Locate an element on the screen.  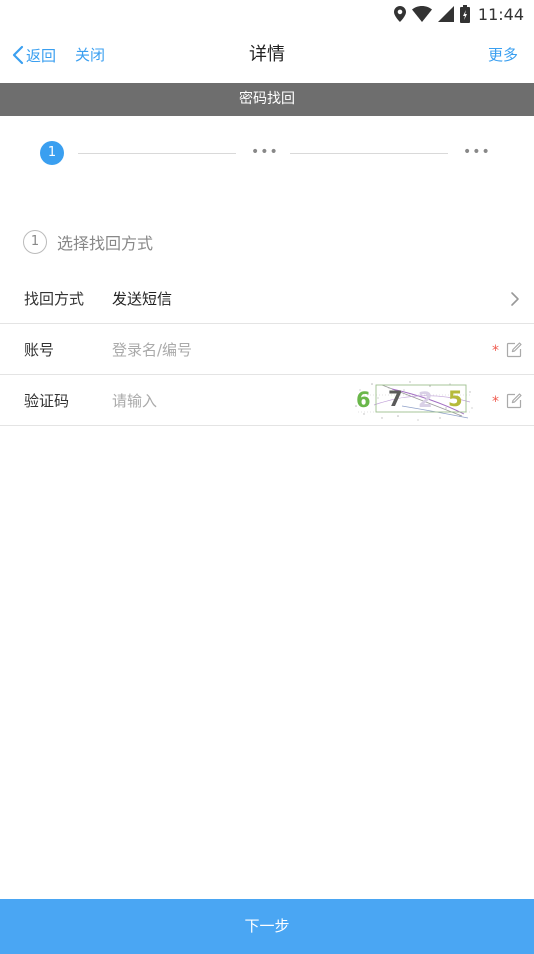
location-icon is located at coordinates (399, 14).